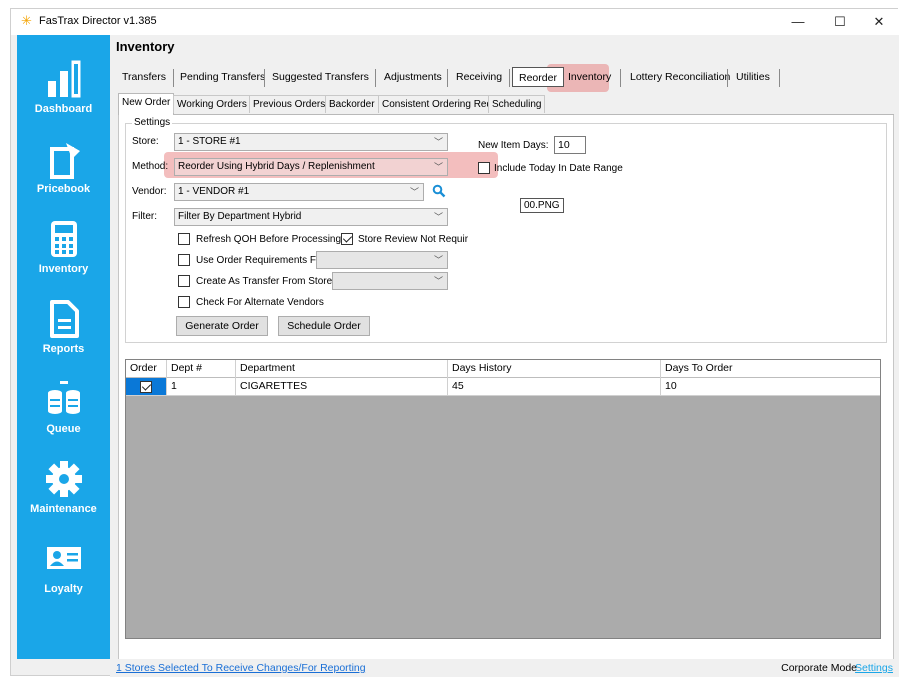 Image resolution: width=900 pixels, height=678 pixels. I want to click on tab-suggested-transfers: Suggested Transfers, so click(320, 77).